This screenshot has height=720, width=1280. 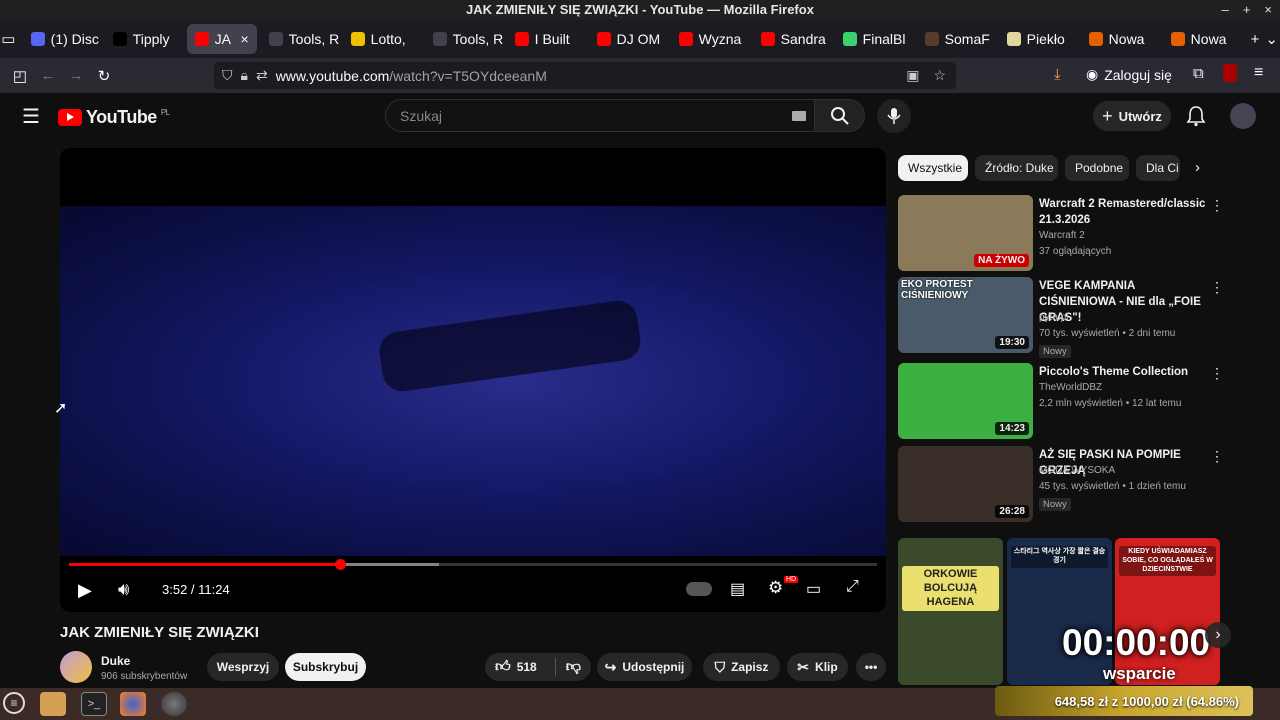 What do you see at coordinates (840, 115) in the screenshot?
I see `search-button` at bounding box center [840, 115].